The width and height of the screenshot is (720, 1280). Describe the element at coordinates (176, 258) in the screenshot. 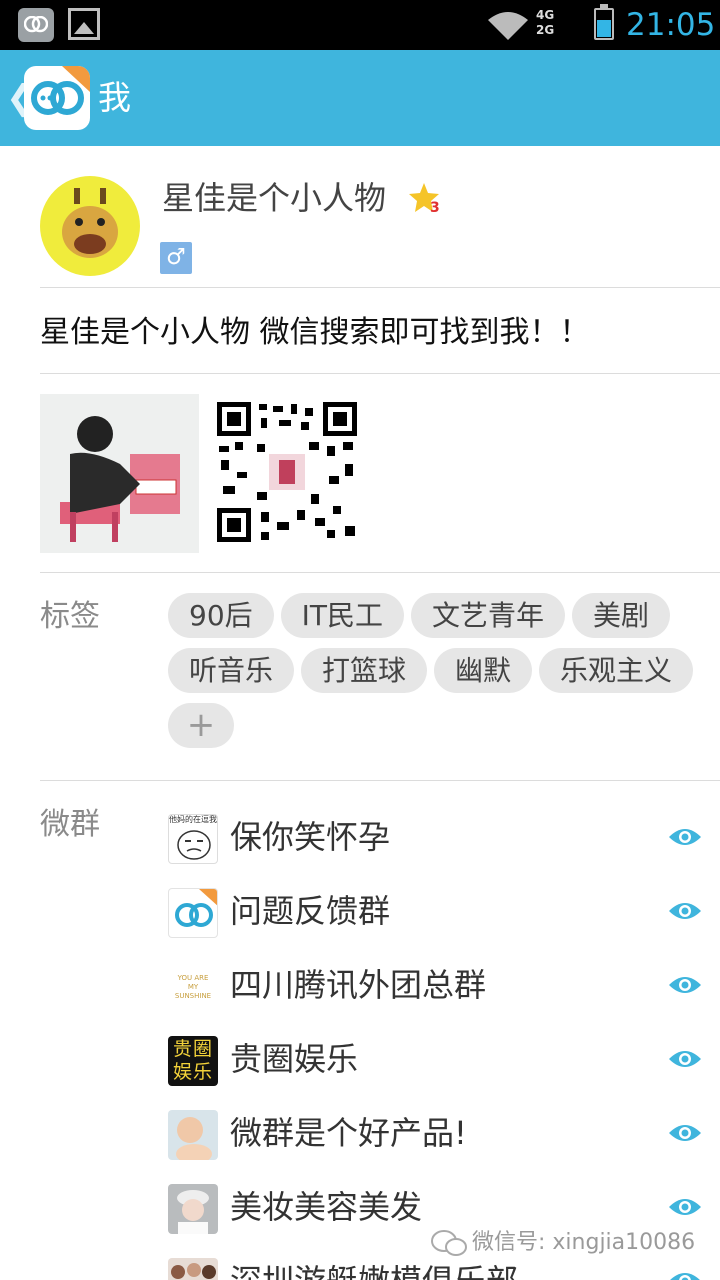

I see `gender-badge: ♂` at that location.